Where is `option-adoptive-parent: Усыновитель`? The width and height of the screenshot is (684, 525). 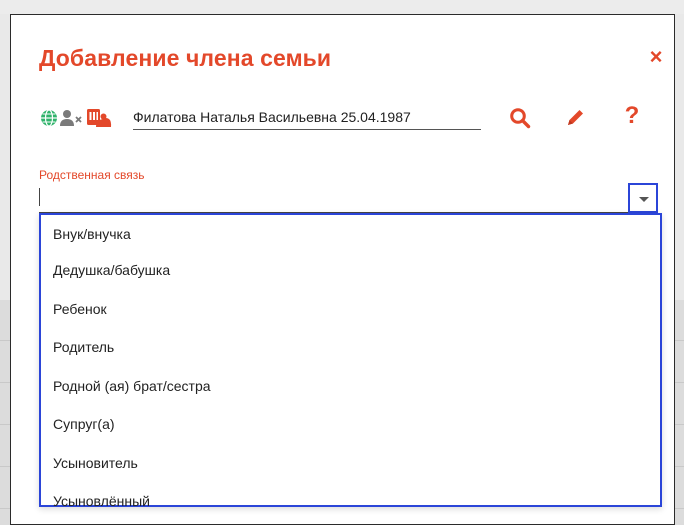
option-adoptive-parent: Усыновитель is located at coordinates (350, 463).